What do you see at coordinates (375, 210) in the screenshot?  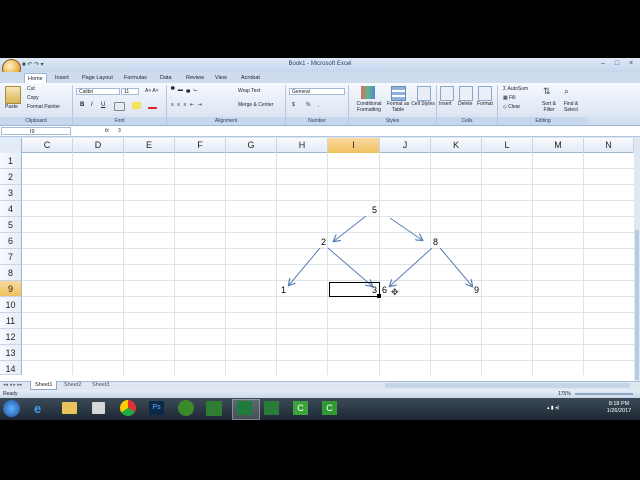 I see `node-5: 5` at bounding box center [375, 210].